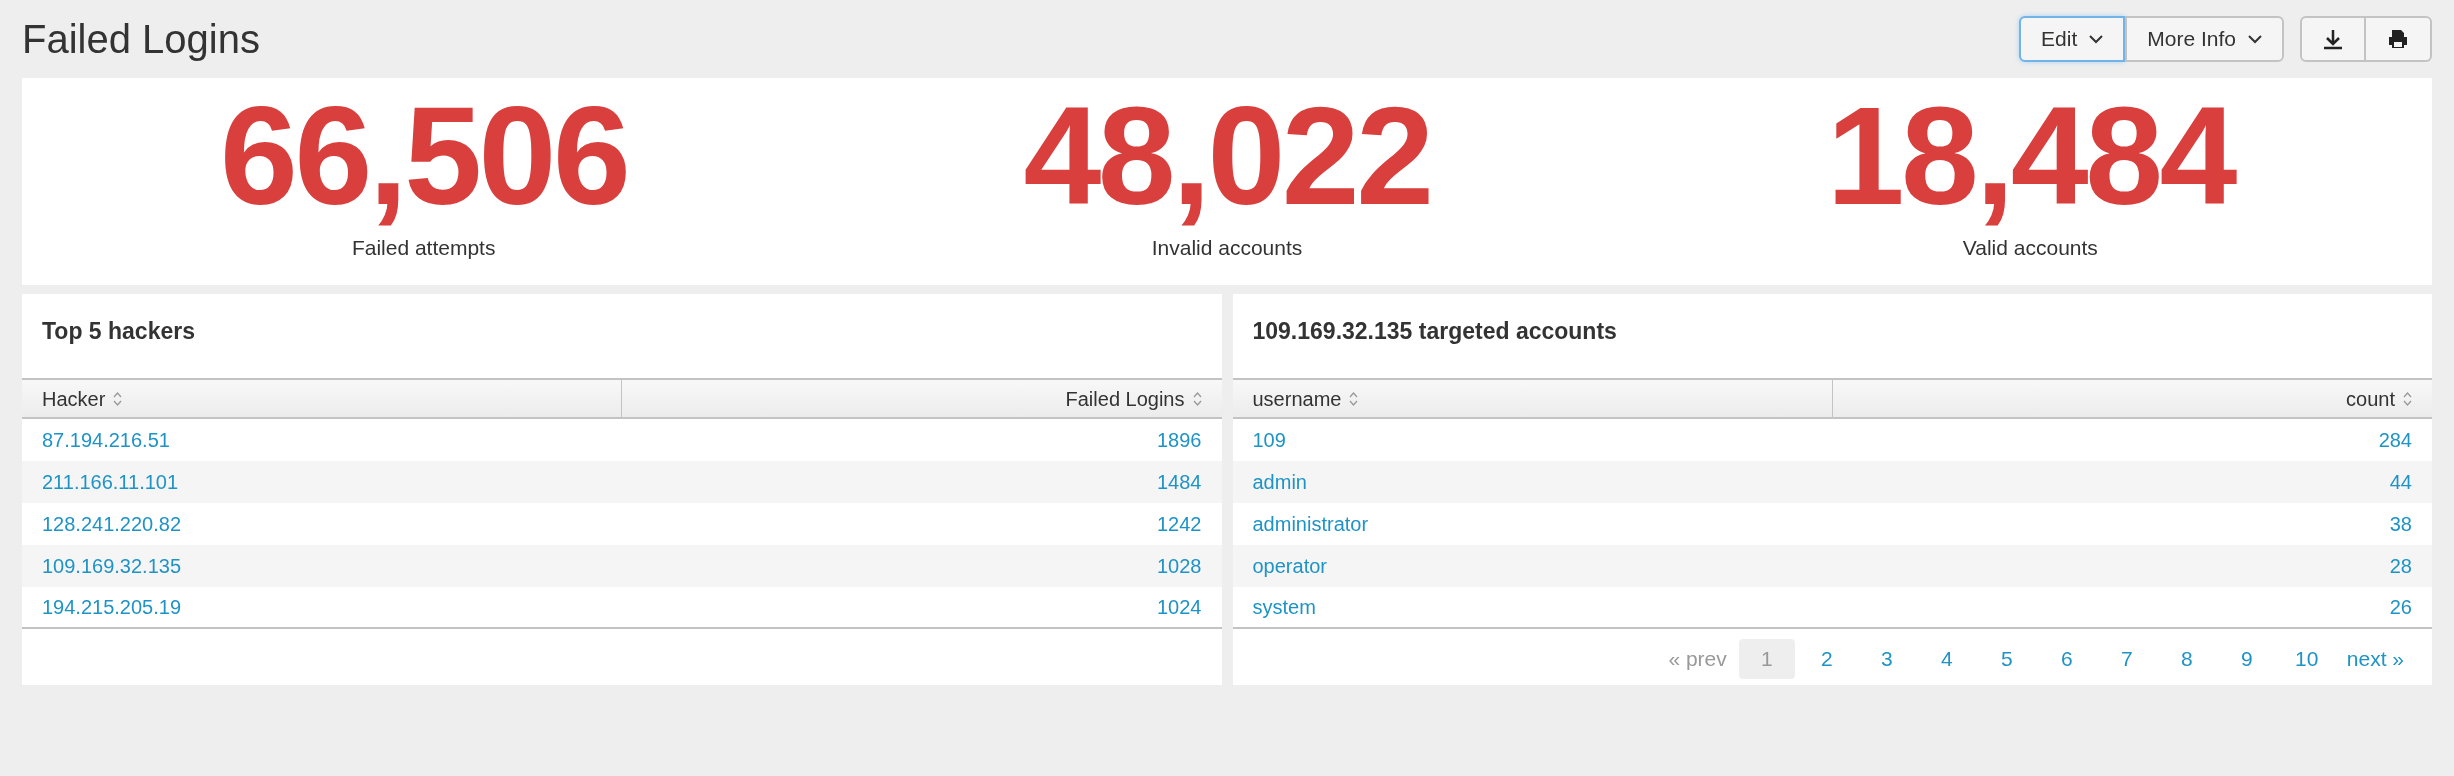 This screenshot has height=776, width=2454. Describe the element at coordinates (2126, 659) in the screenshot. I see `page-link: 7` at that location.